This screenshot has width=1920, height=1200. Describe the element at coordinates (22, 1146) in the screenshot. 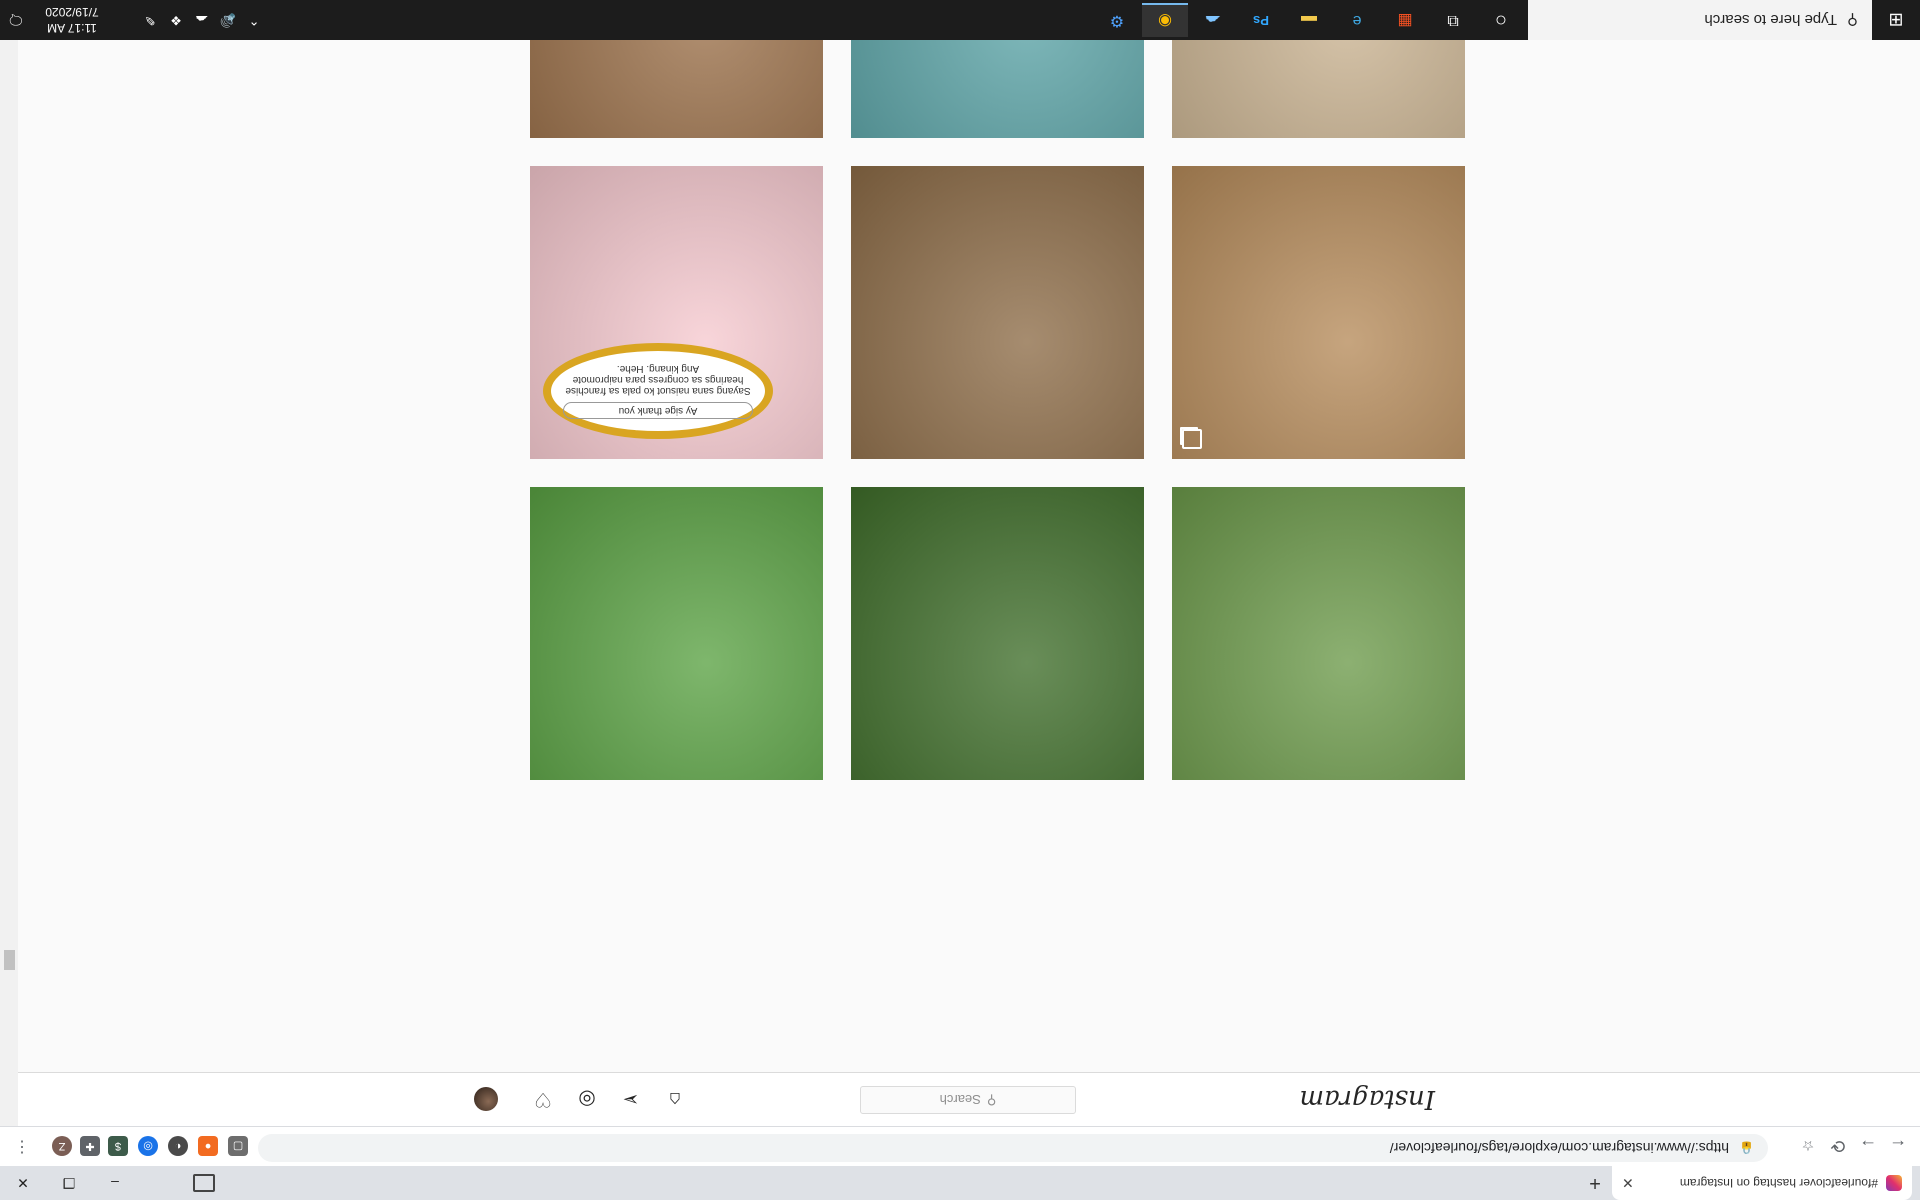

I see `chrome-menu-icon: ⋮` at that location.